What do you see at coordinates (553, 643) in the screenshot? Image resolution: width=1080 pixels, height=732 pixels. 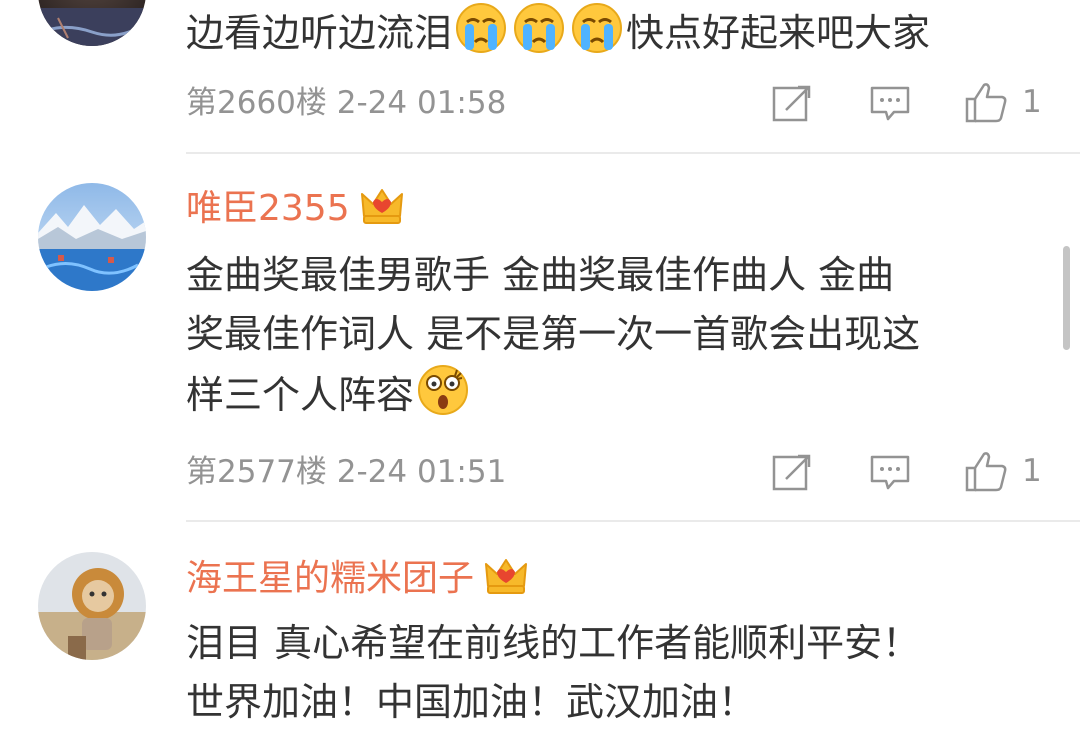 I see `comment-text-line: 泪目 真心希望在前线的工作者能顺利平安！` at bounding box center [553, 643].